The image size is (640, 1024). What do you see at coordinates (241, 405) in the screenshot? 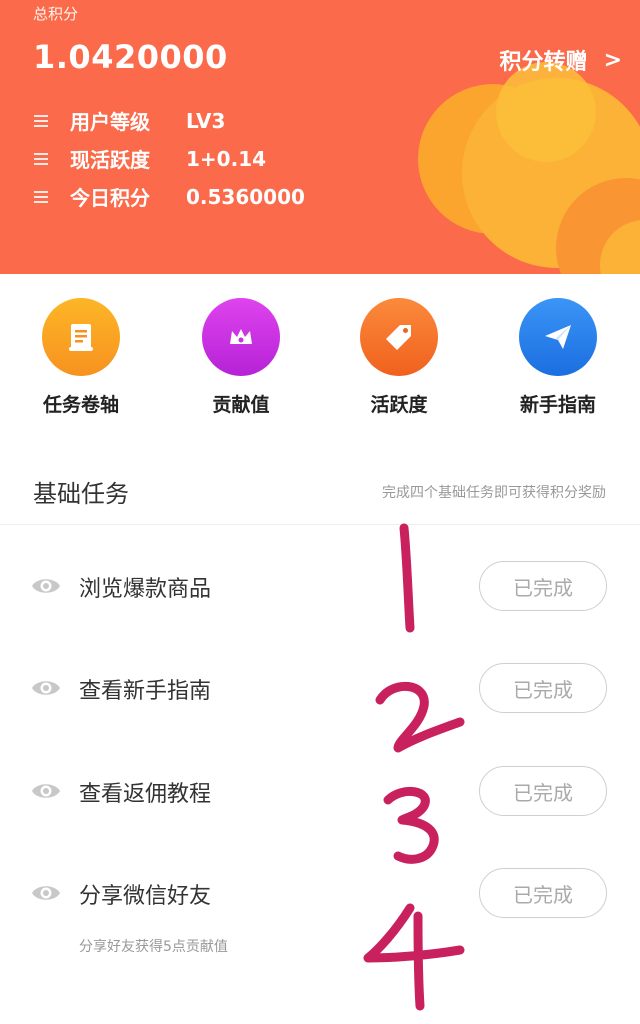
I see `shortcut-label: 贡献值` at bounding box center [241, 405].